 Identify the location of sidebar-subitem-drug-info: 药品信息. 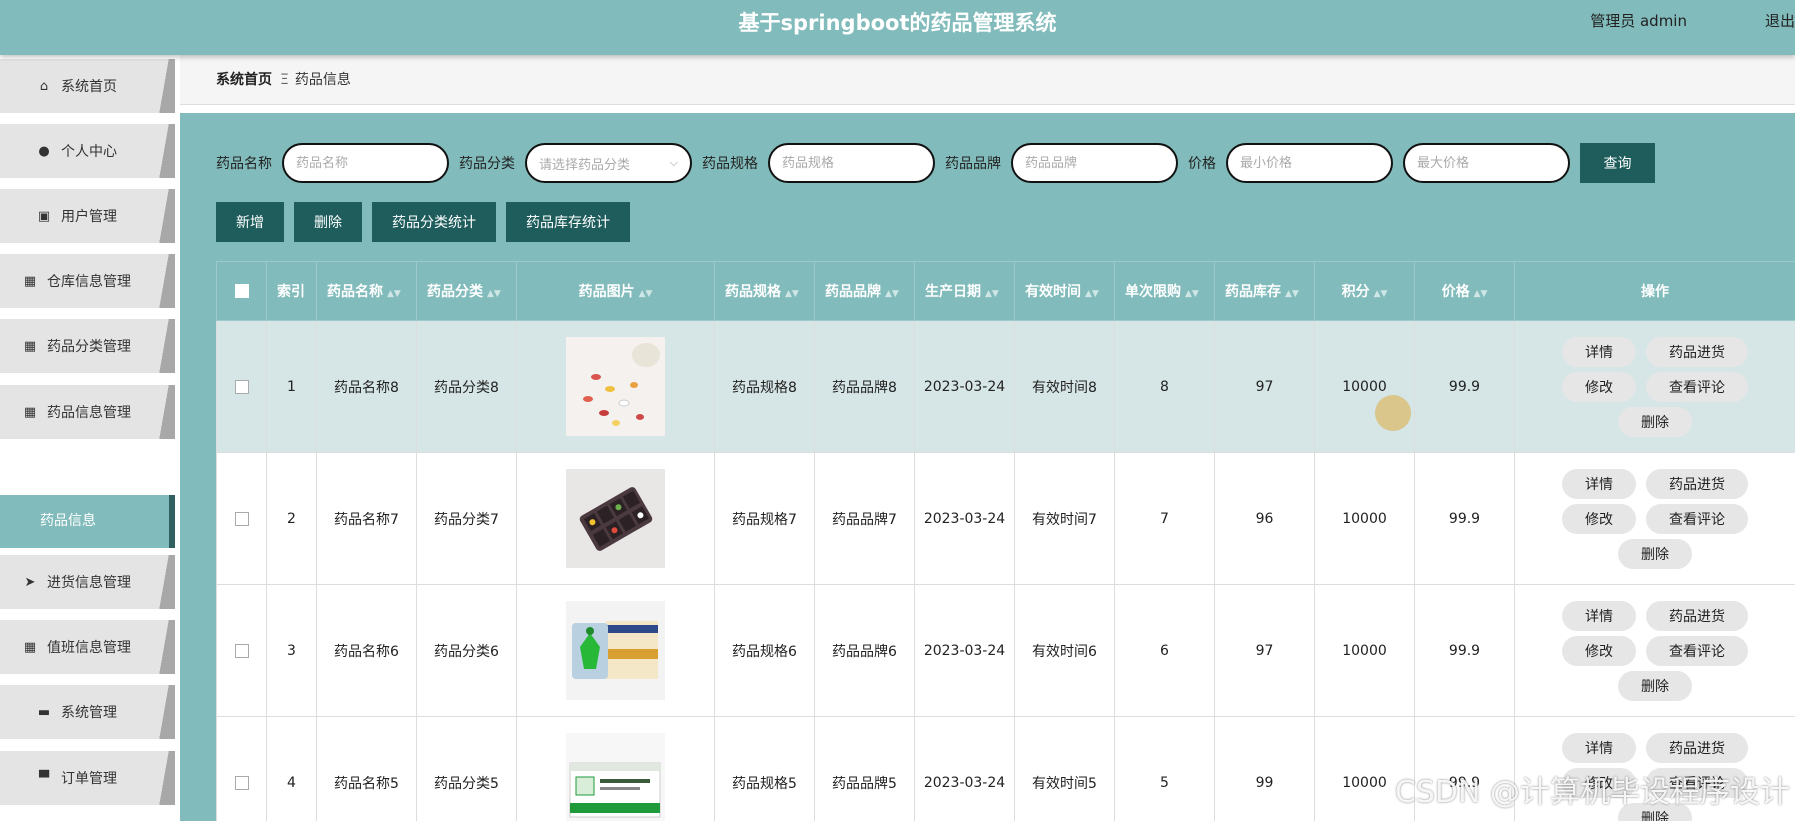
(87, 521).